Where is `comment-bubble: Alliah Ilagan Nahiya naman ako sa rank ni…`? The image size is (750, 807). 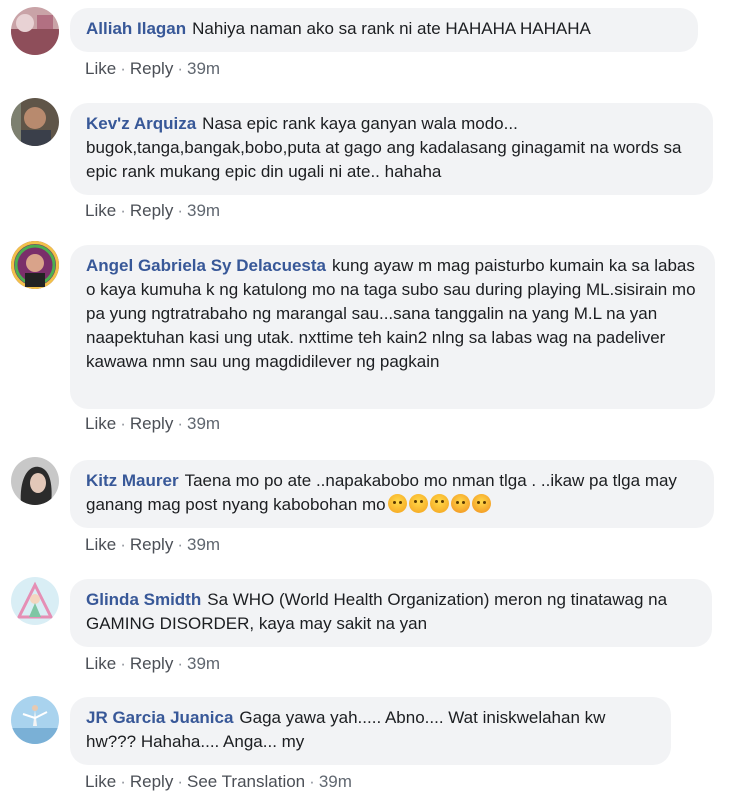 comment-bubble: Alliah Ilagan Nahiya naman ako sa rank ni… is located at coordinates (384, 30).